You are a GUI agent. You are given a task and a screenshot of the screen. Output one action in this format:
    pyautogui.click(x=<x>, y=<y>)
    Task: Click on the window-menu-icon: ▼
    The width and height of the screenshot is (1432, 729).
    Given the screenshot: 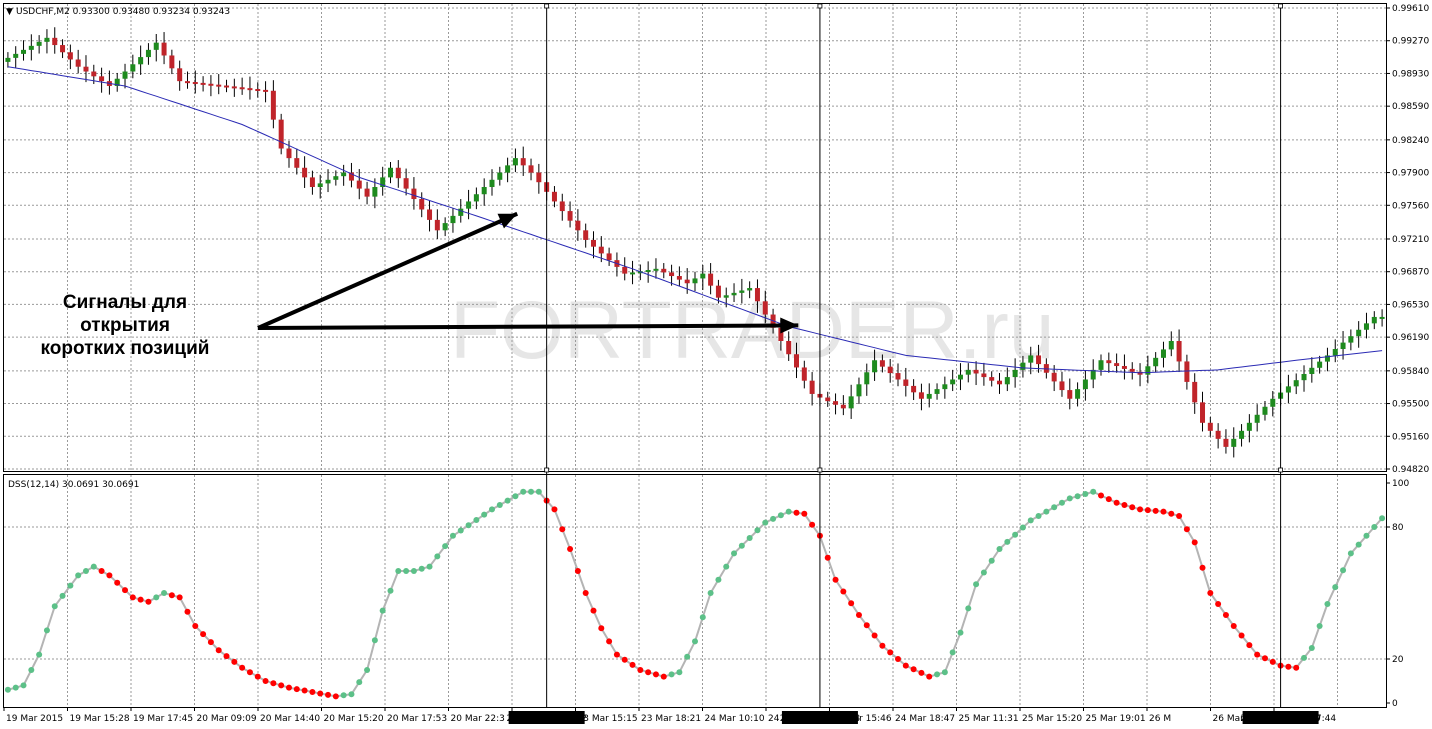 What is the action you would take?
    pyautogui.click(x=9, y=12)
    